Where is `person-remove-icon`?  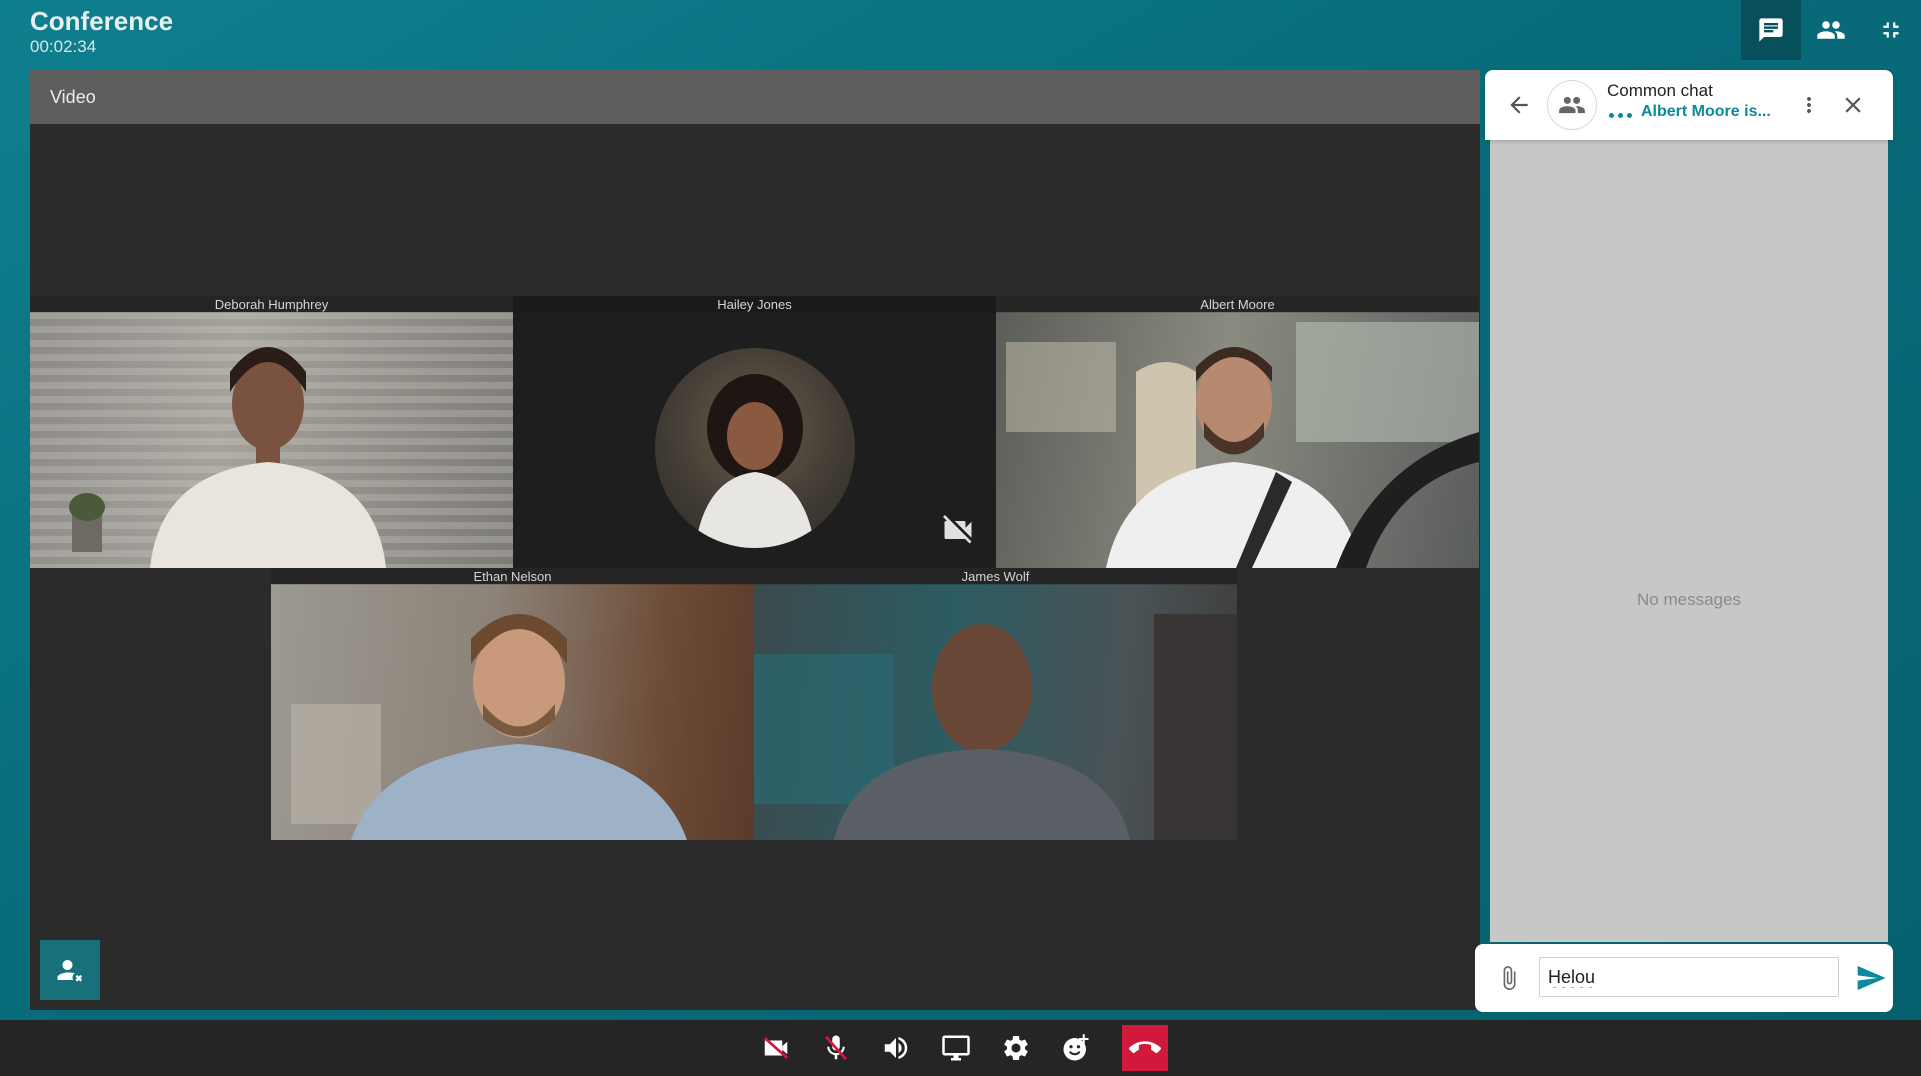
person-remove-icon is located at coordinates (70, 971).